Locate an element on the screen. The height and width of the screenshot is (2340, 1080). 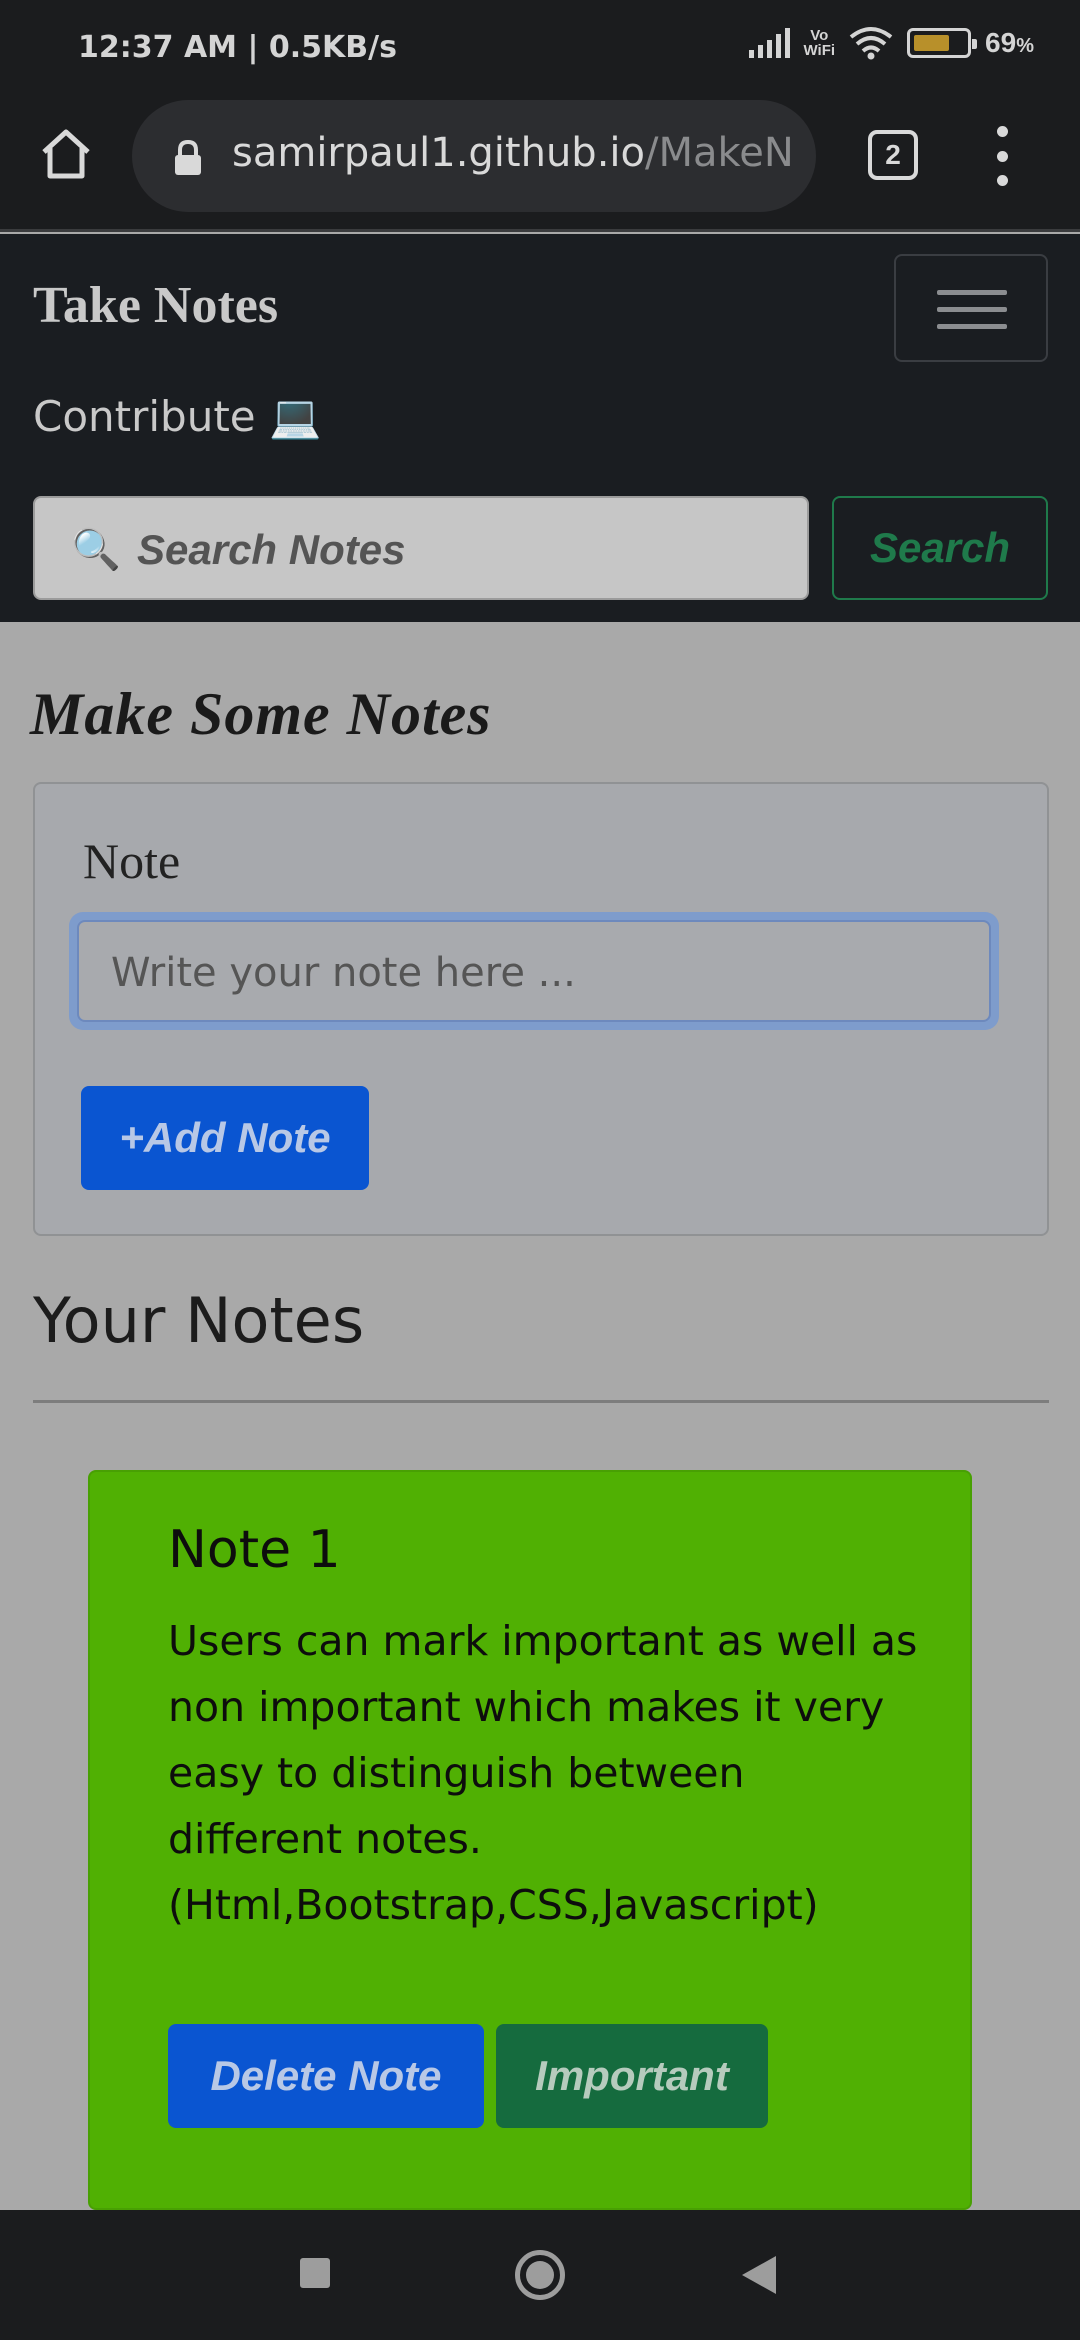
home-icon is located at coordinates (66, 154).